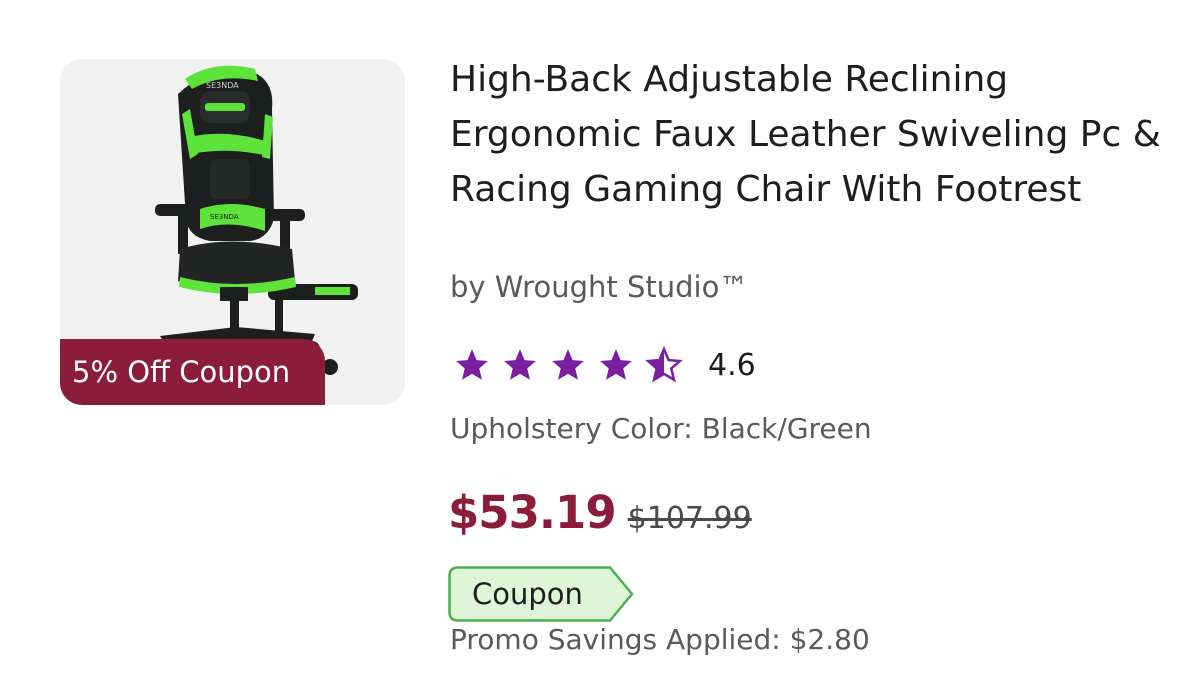 This screenshot has height=685, width=1200. I want to click on star-half-icon, so click(664, 365).